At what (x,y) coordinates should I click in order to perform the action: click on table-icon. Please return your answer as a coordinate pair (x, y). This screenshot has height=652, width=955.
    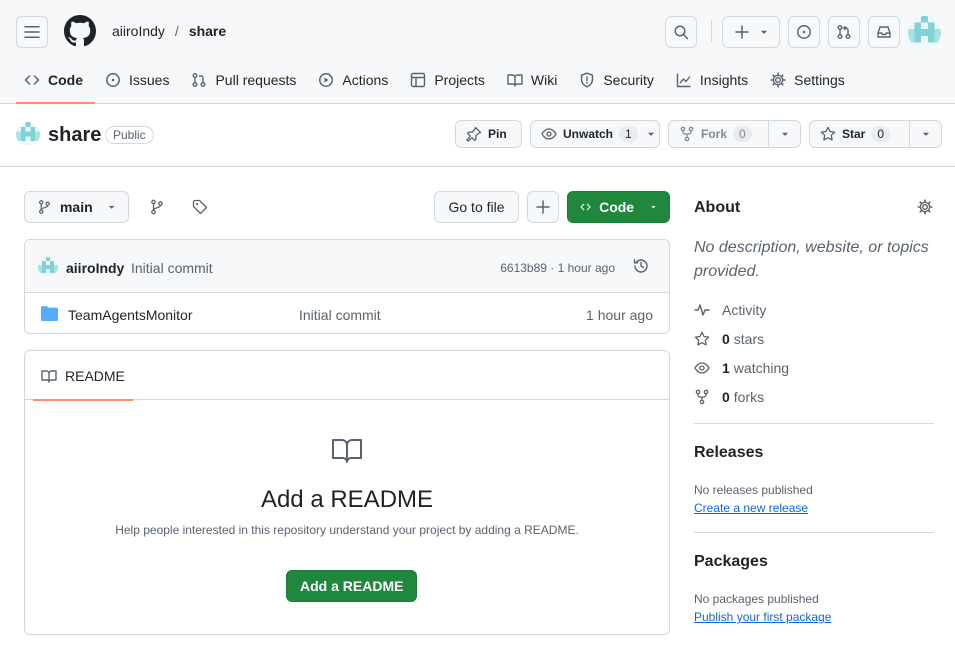
    Looking at the image, I should click on (418, 80).